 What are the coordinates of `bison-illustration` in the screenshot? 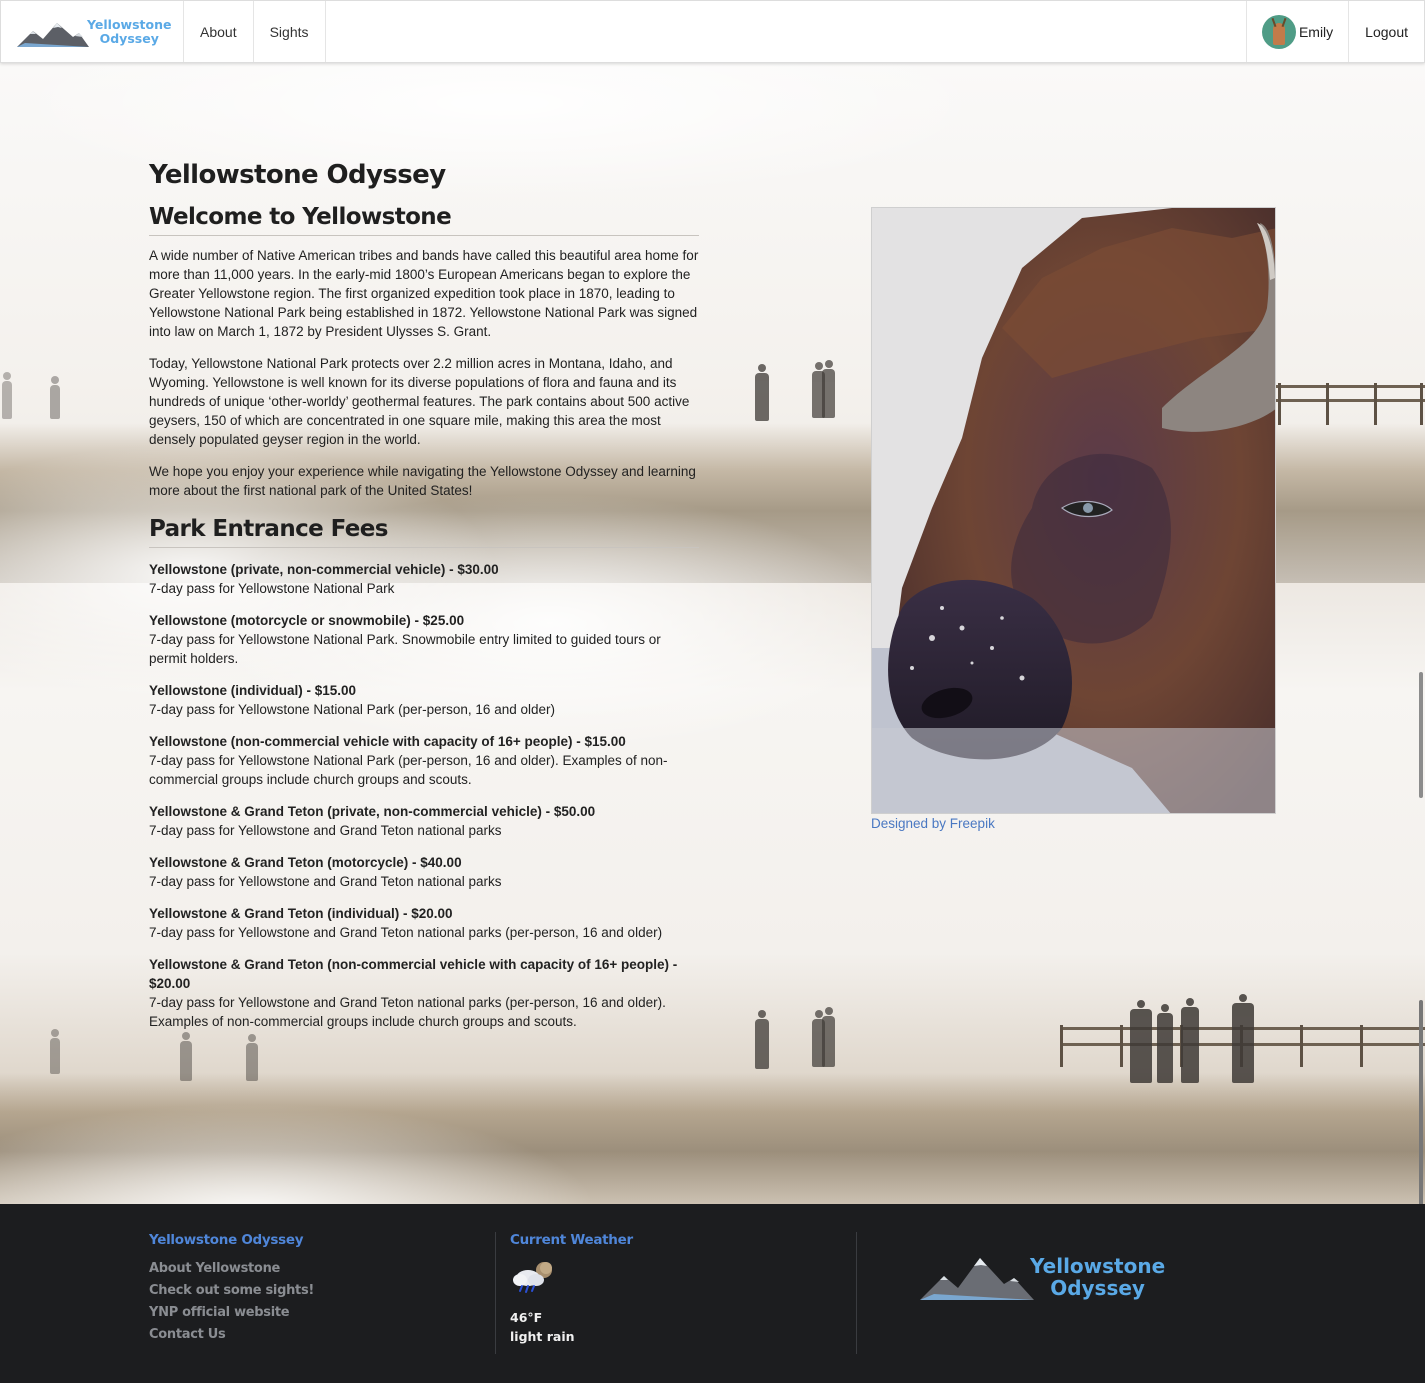 It's located at (1073, 510).